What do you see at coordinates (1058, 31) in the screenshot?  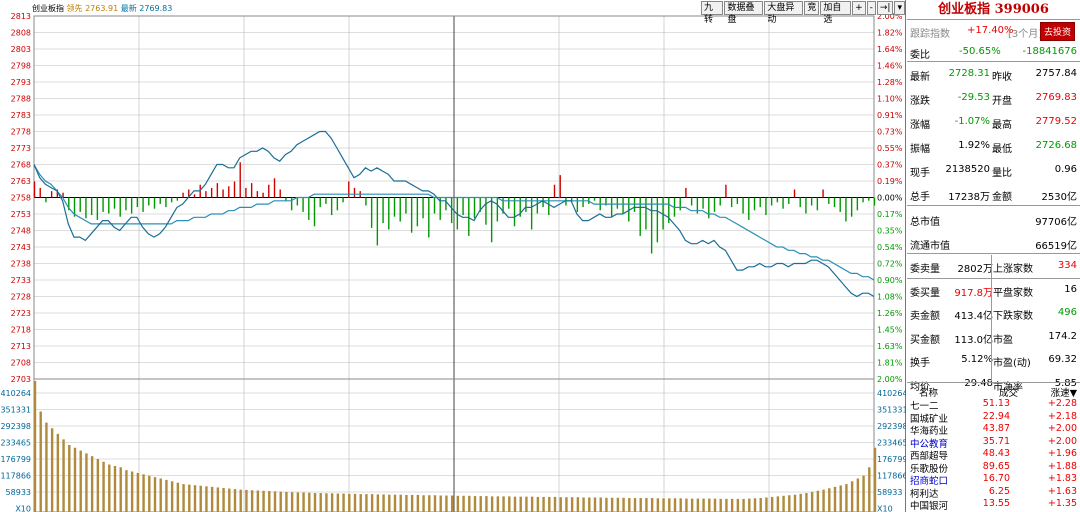 I see `invest-button: 去投资` at bounding box center [1058, 31].